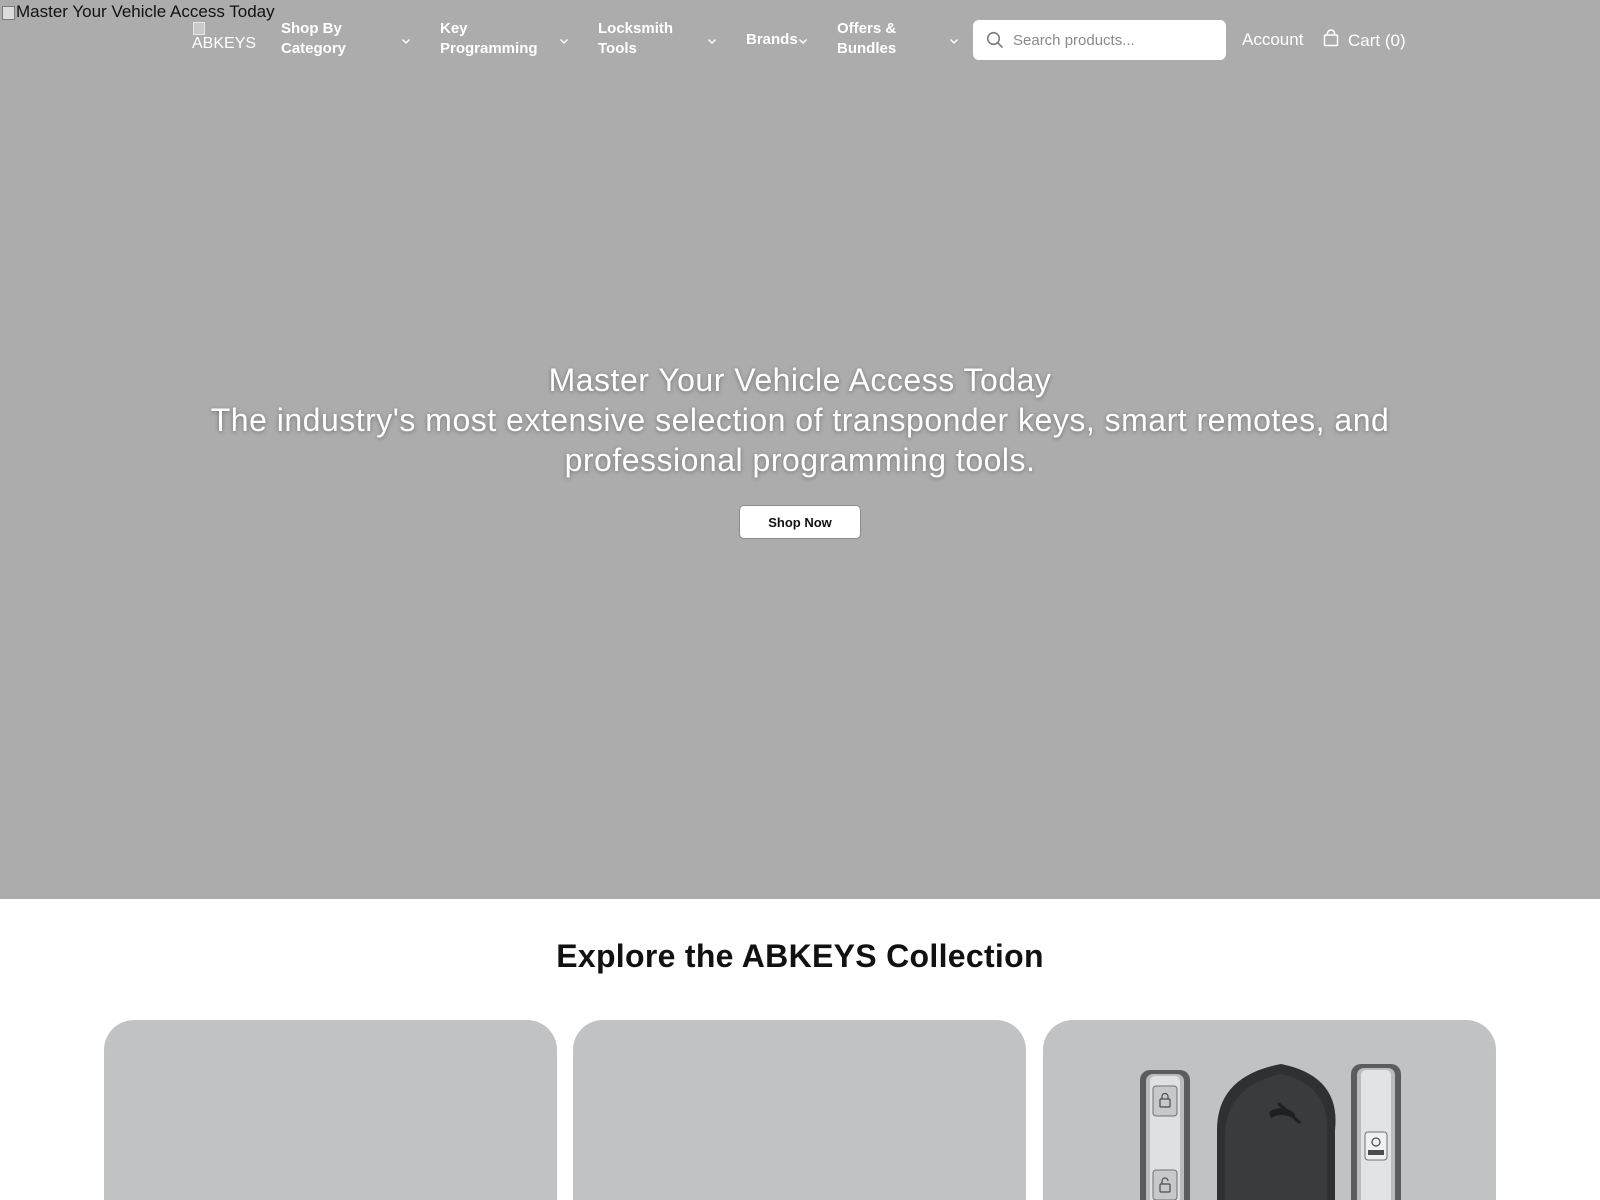 The image size is (1600, 1200). Describe the element at coordinates (800, 956) in the screenshot. I see `collection-title: Explore the ABKEYS Collection` at that location.